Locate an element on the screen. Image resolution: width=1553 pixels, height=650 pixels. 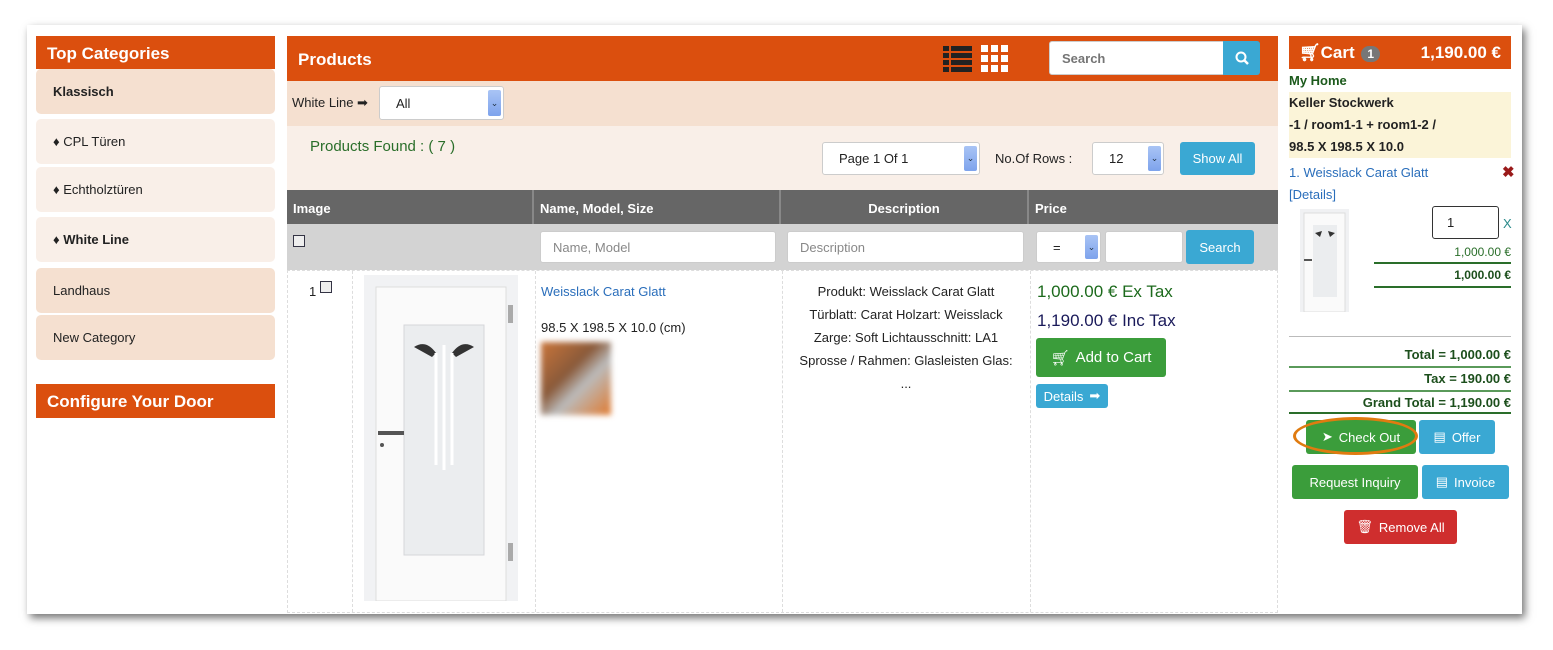
row-index: 1 is located at coordinates (313, 291).